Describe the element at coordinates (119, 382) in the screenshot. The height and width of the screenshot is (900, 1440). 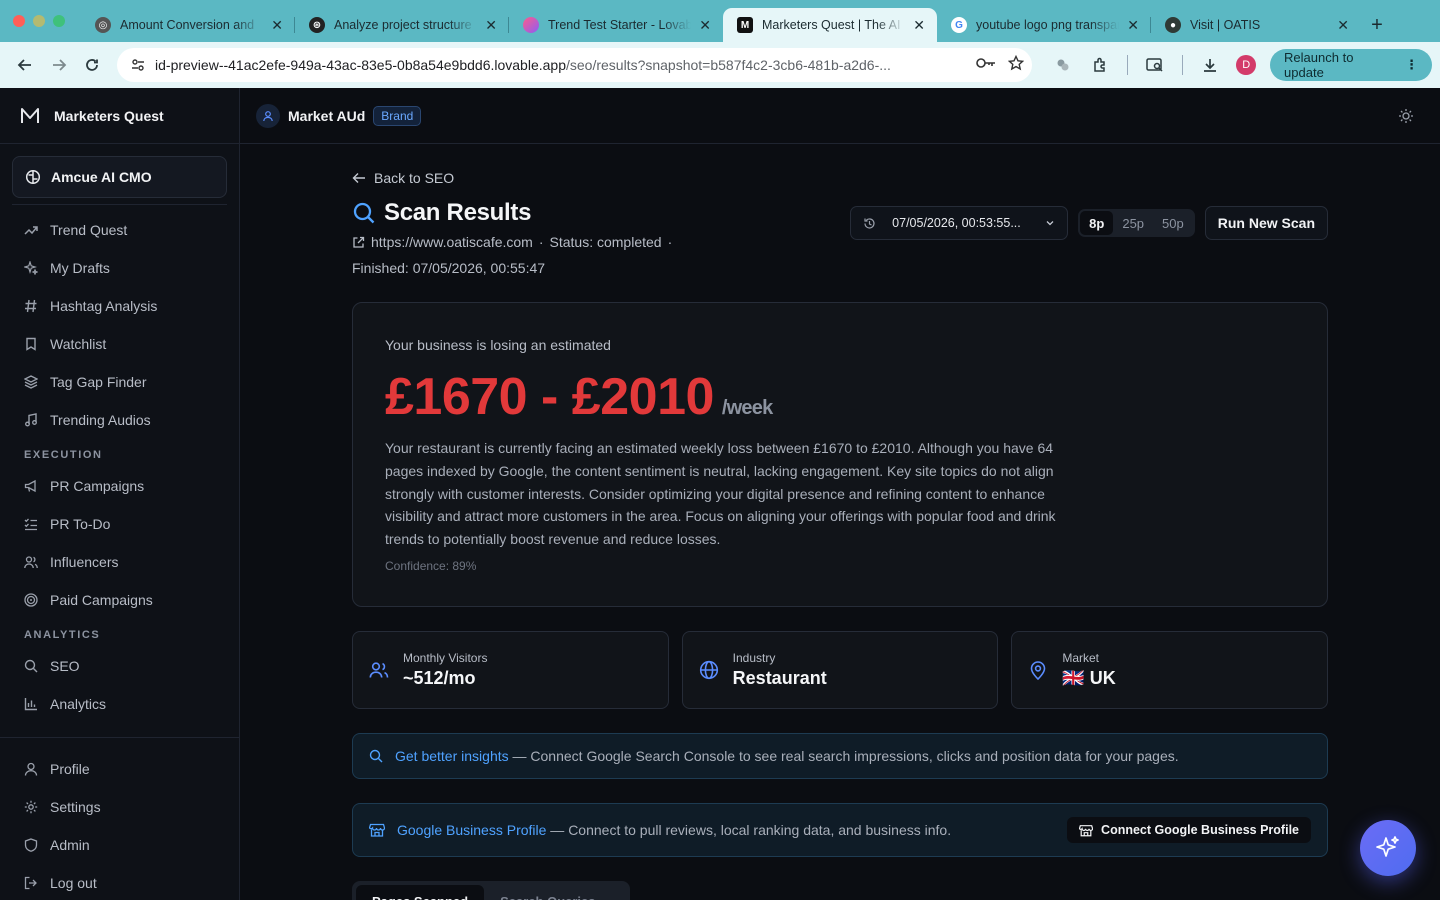
I see `sidebar-item-tag-gap-finder: Tag Gap Finder` at that location.